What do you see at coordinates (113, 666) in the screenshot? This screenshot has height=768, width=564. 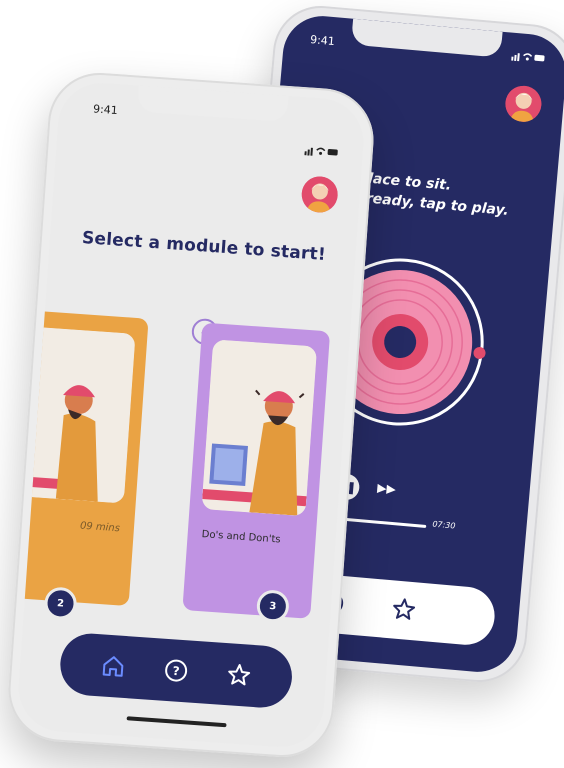 I see `home-icon` at bounding box center [113, 666].